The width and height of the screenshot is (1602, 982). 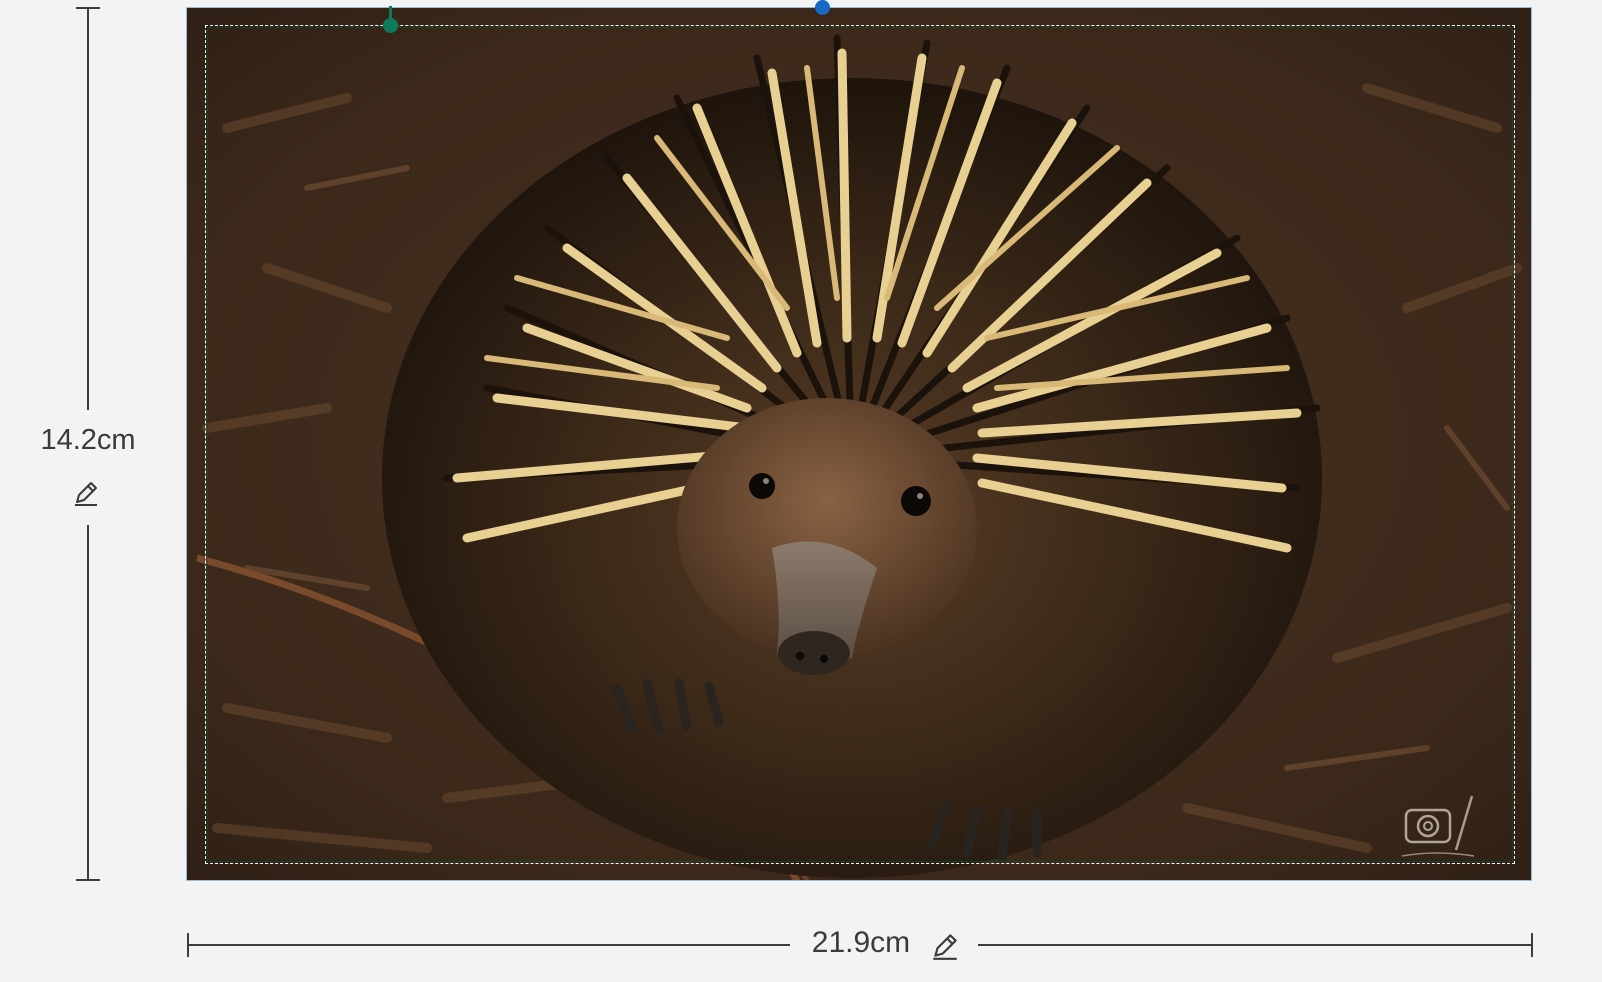 I want to click on height-dimension-bottom-cap, so click(x=88, y=880).